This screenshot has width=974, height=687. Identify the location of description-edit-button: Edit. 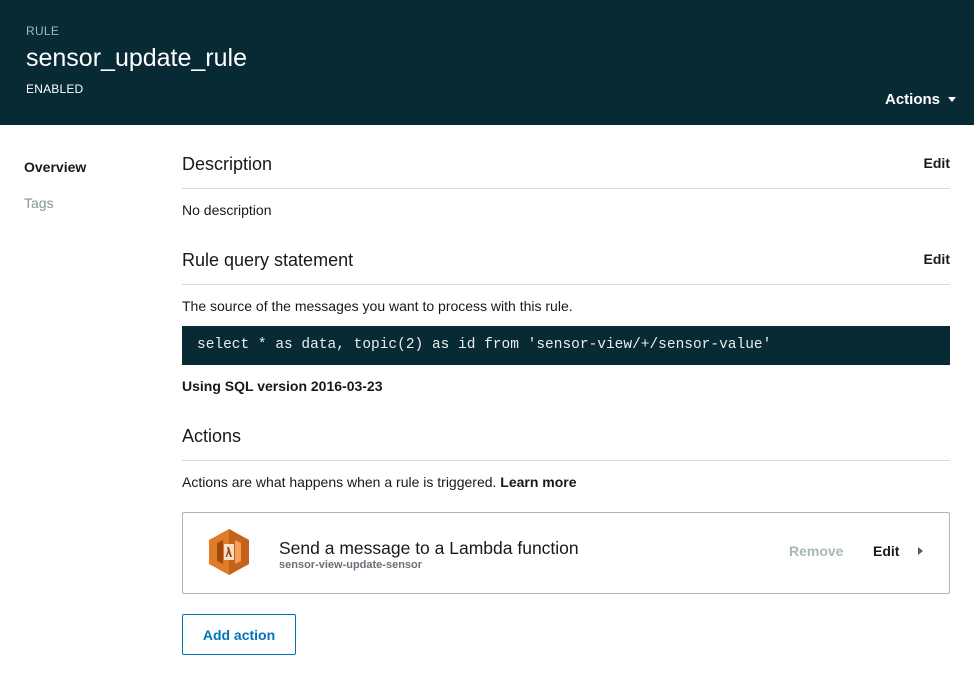
(937, 163).